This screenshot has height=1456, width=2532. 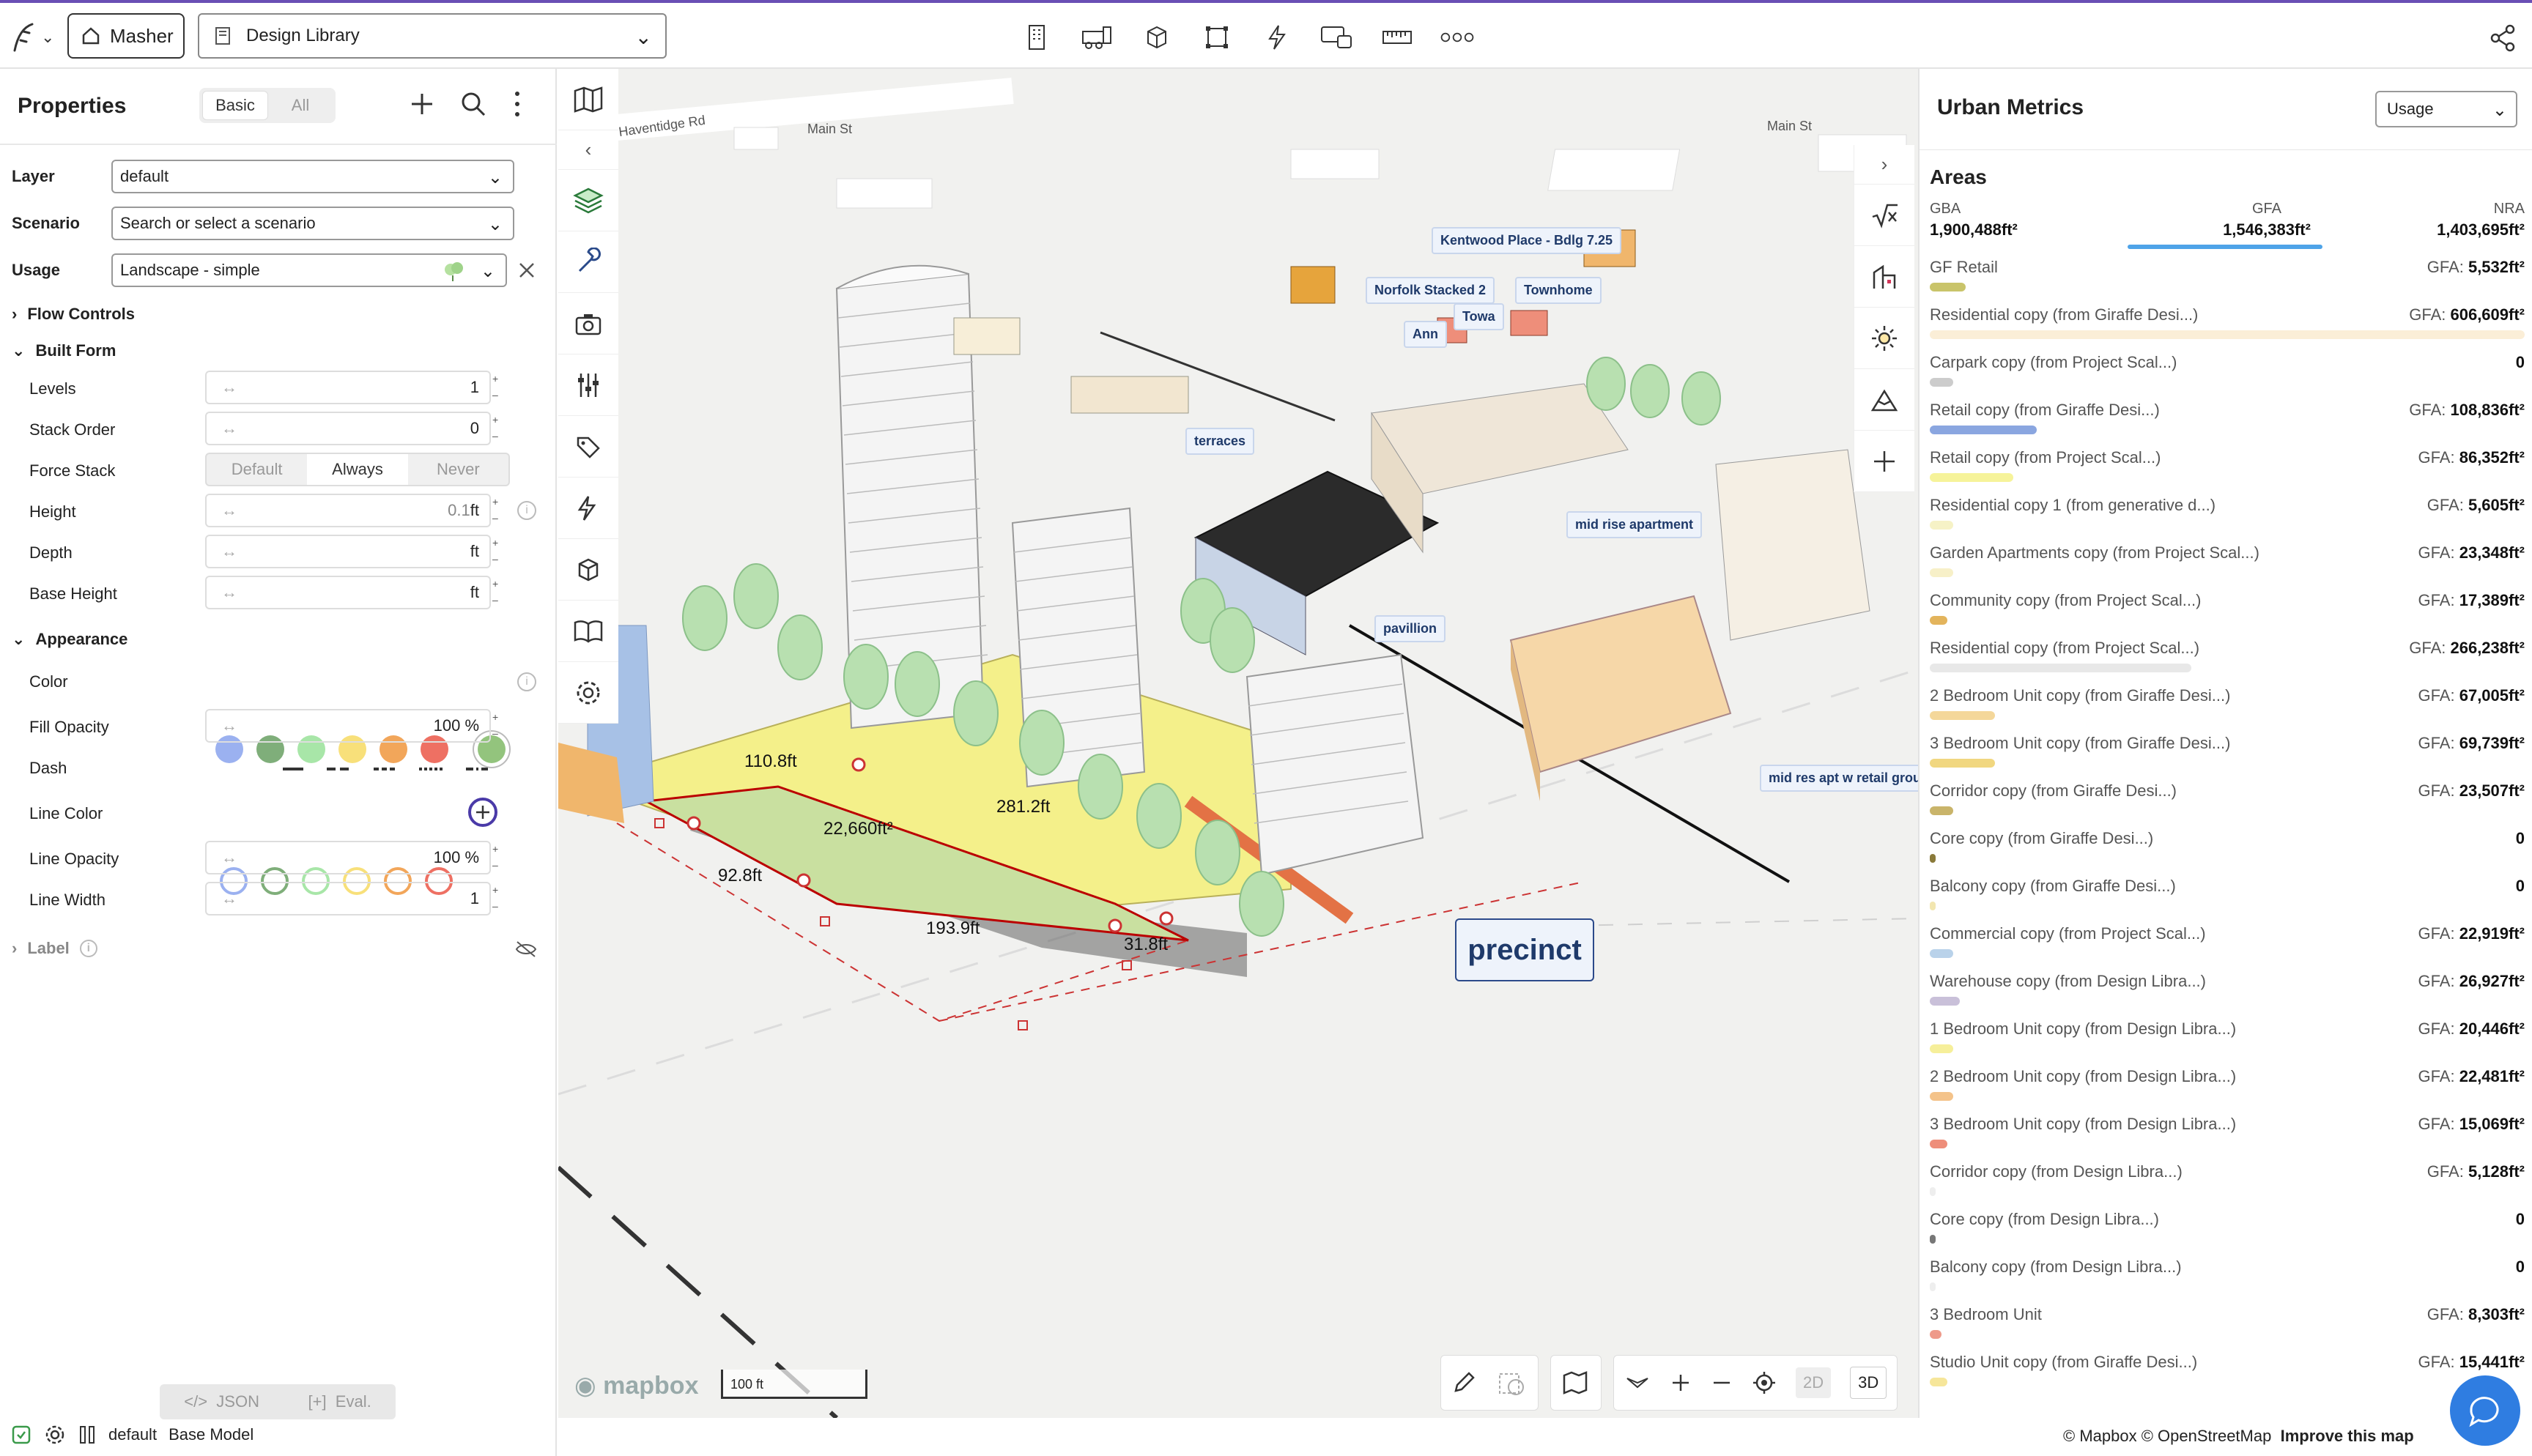 I want to click on collapse-right-button: ›, so click(x=1884, y=165).